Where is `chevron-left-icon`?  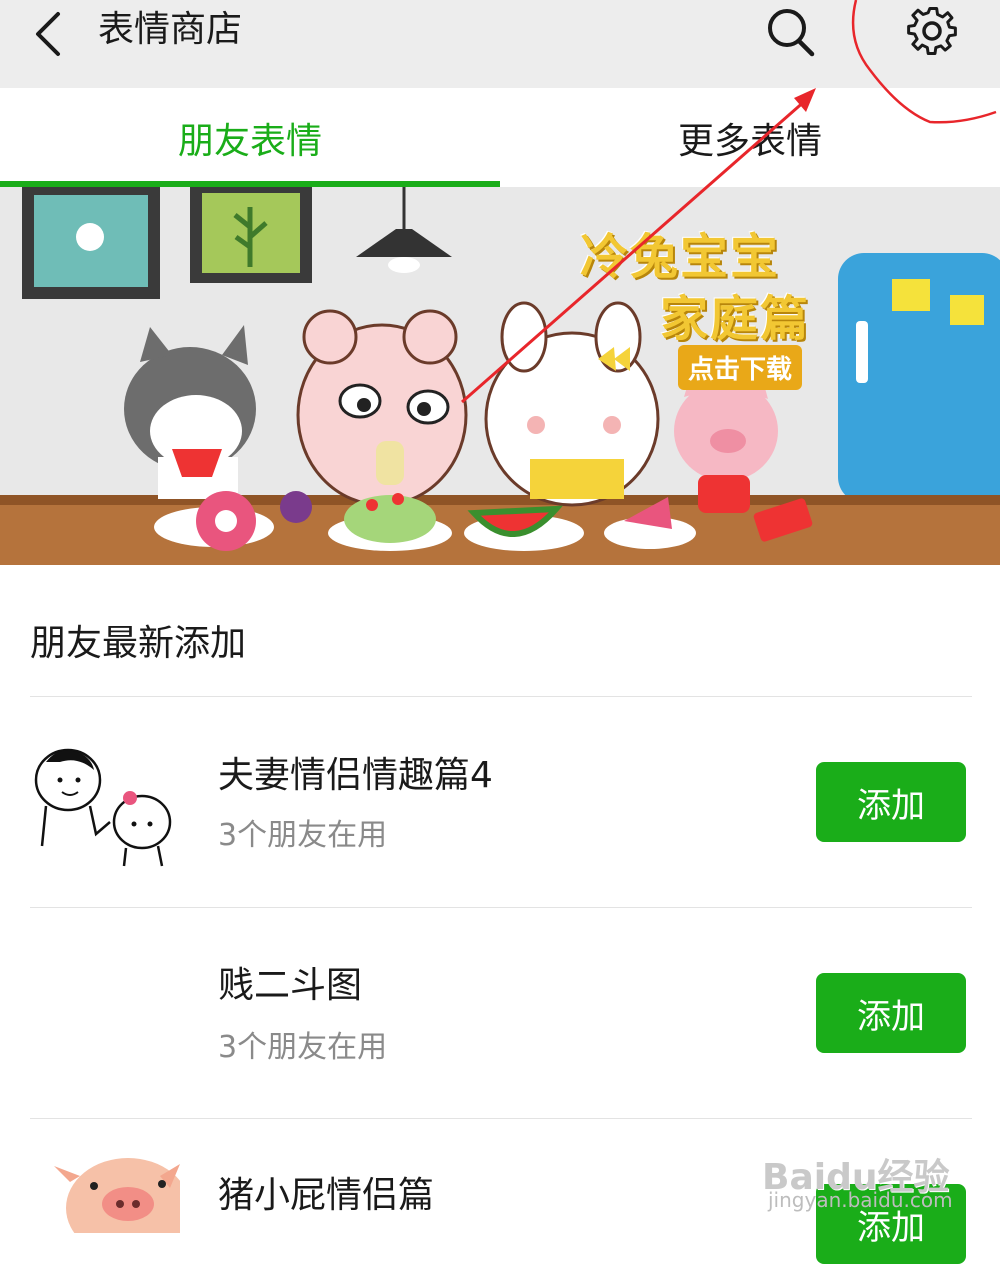
chevron-left-icon is located at coordinates (48, 34).